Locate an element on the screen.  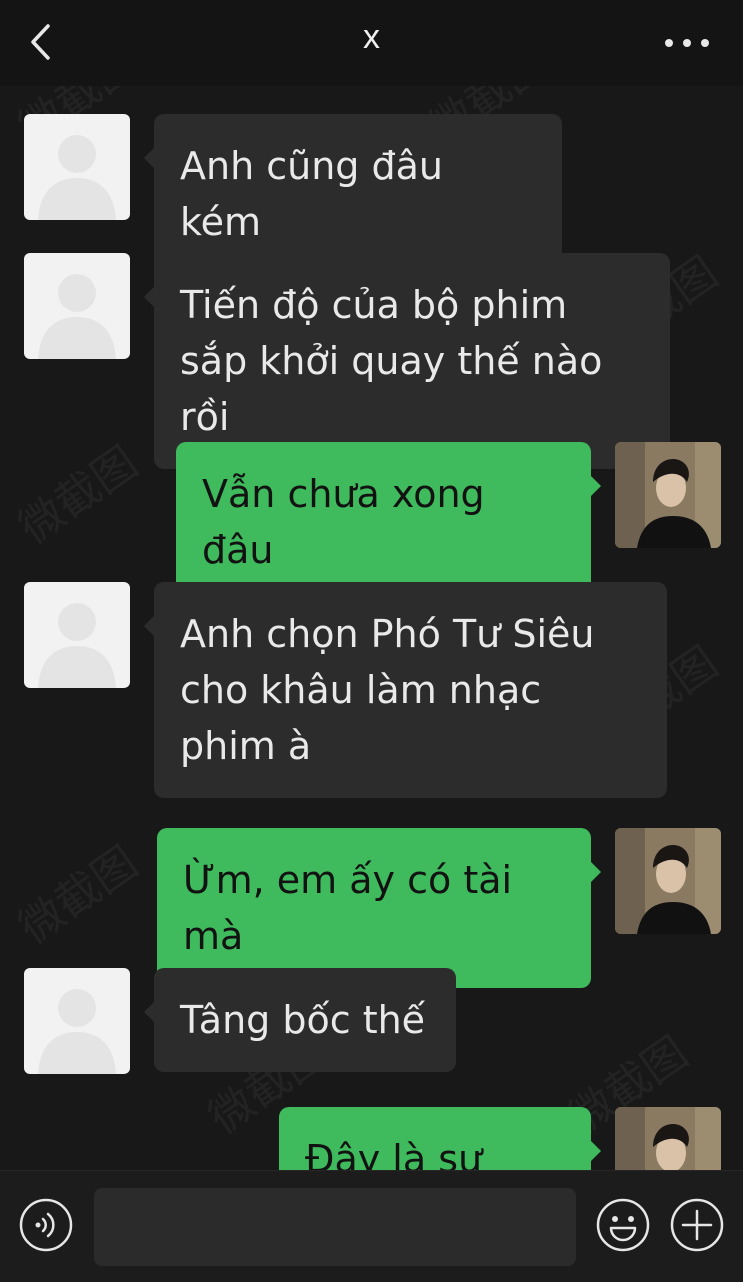
outgoing-message: Đây là sự thật is located at coordinates (440, 1138).